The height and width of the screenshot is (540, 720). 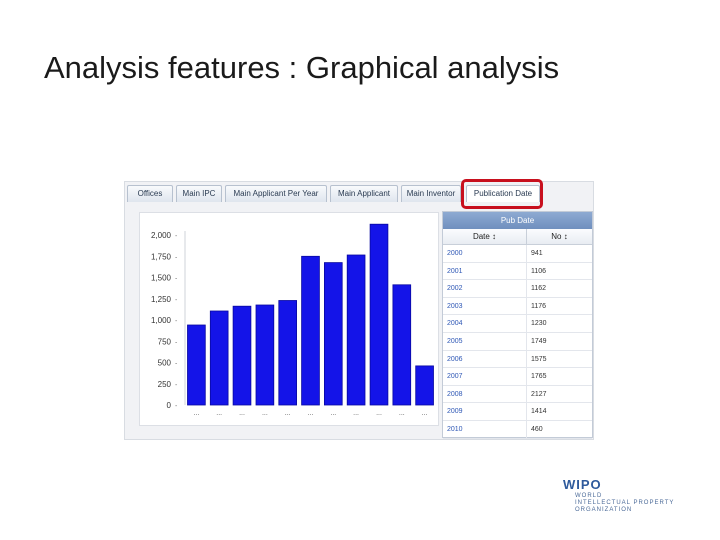 What do you see at coordinates (364, 193) in the screenshot?
I see `tab-main-applicant: Main Applicant` at bounding box center [364, 193].